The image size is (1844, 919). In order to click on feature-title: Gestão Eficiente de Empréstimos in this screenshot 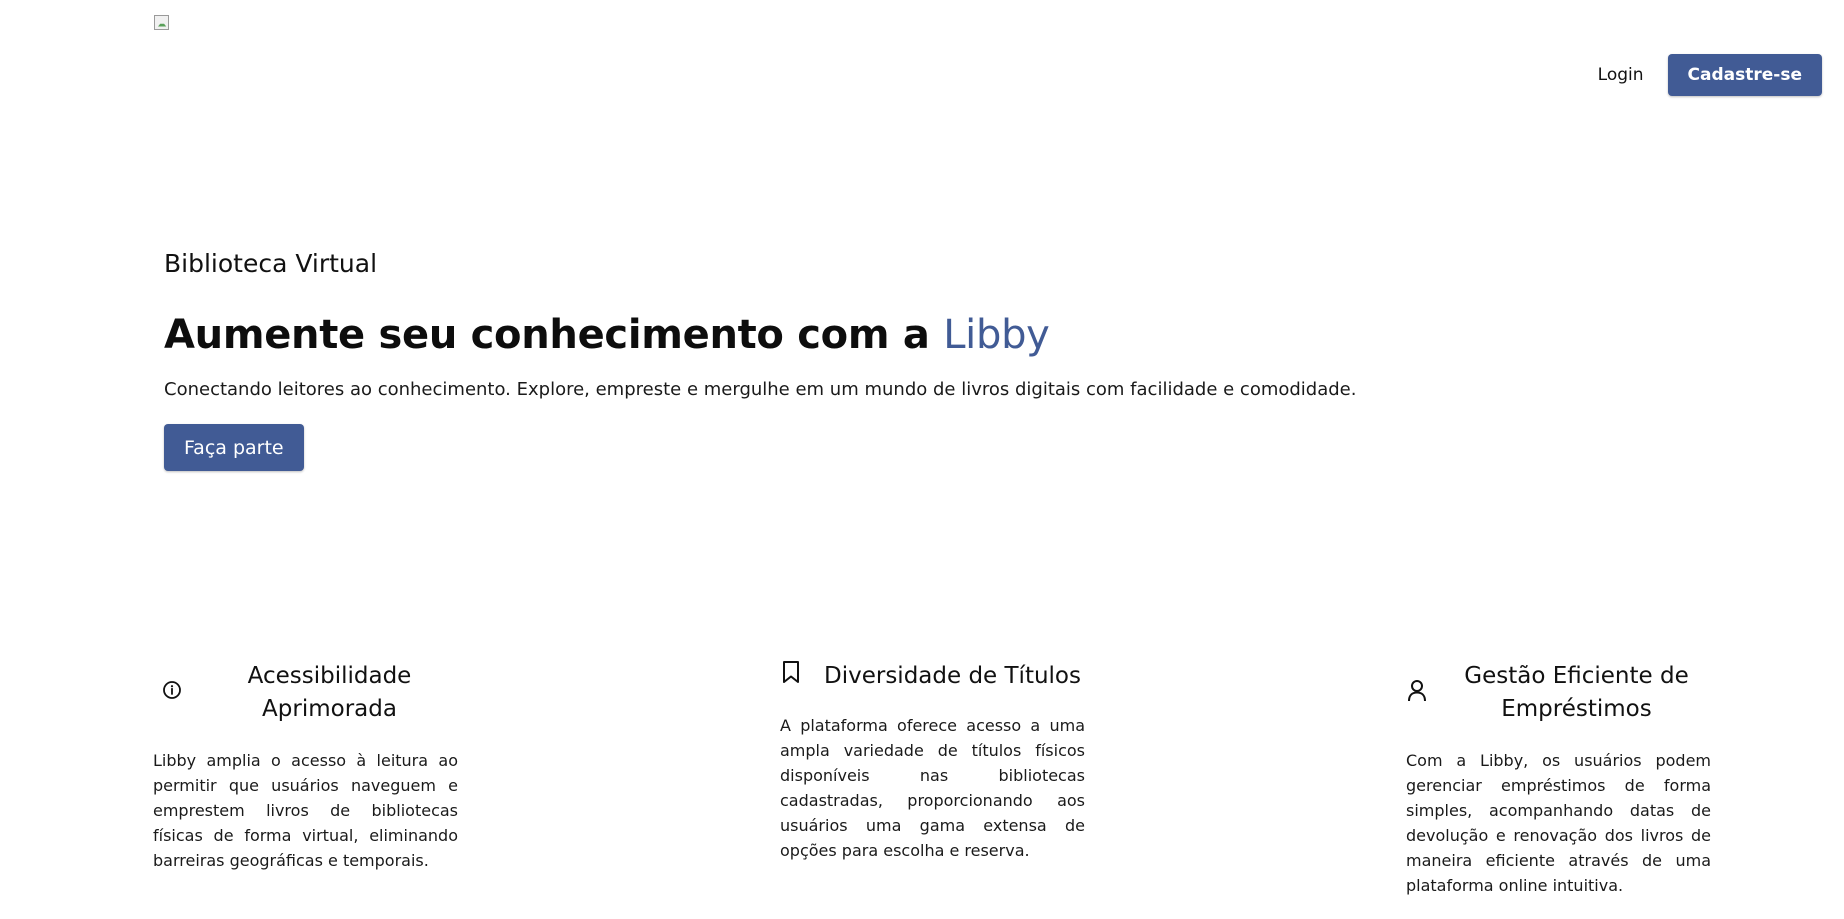, I will do `click(1576, 692)`.